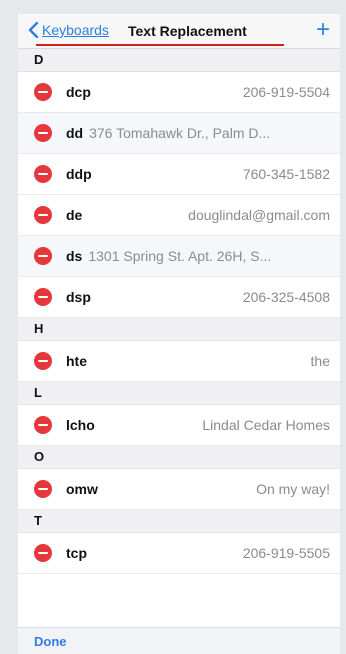  Describe the element at coordinates (80, 425) in the screenshot. I see `shortcut-text: lcho` at that location.